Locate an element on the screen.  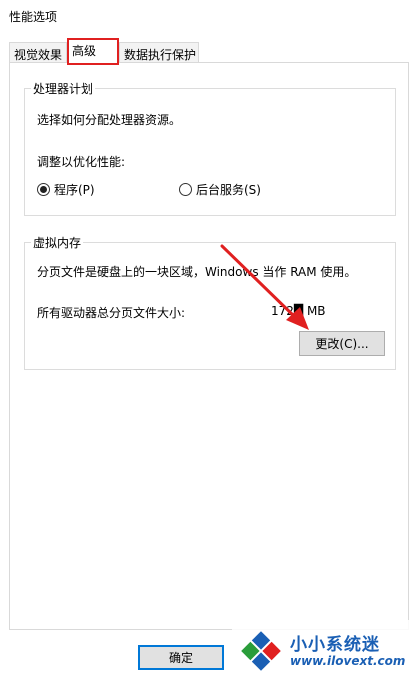
watermark: 小小系统迷 www.ilovext.com is located at coordinates (325, 650).